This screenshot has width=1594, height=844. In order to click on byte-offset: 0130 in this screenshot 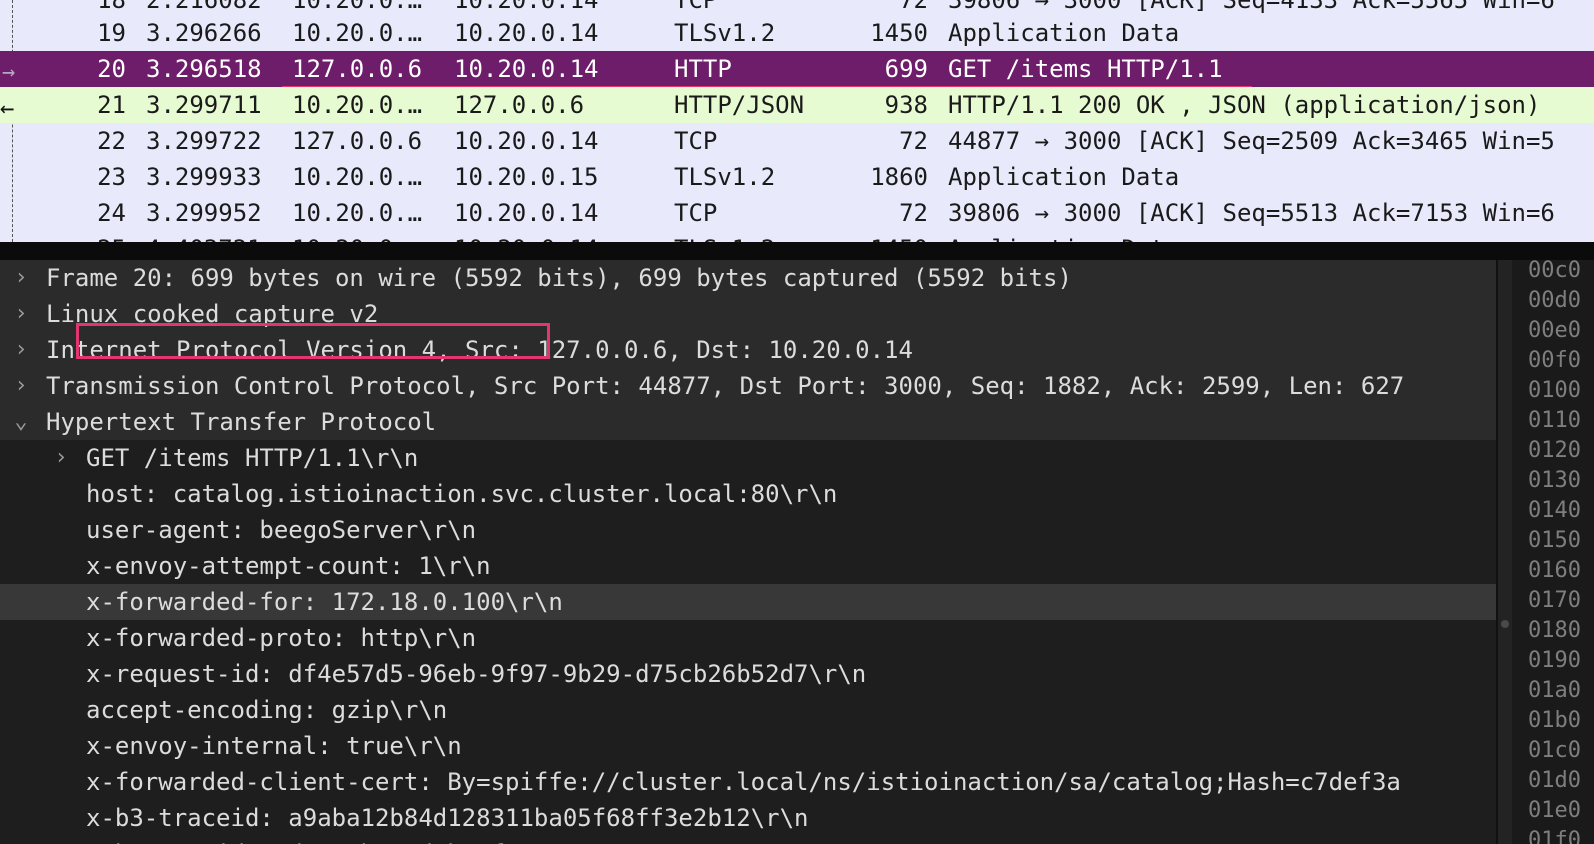, I will do `click(1554, 480)`.